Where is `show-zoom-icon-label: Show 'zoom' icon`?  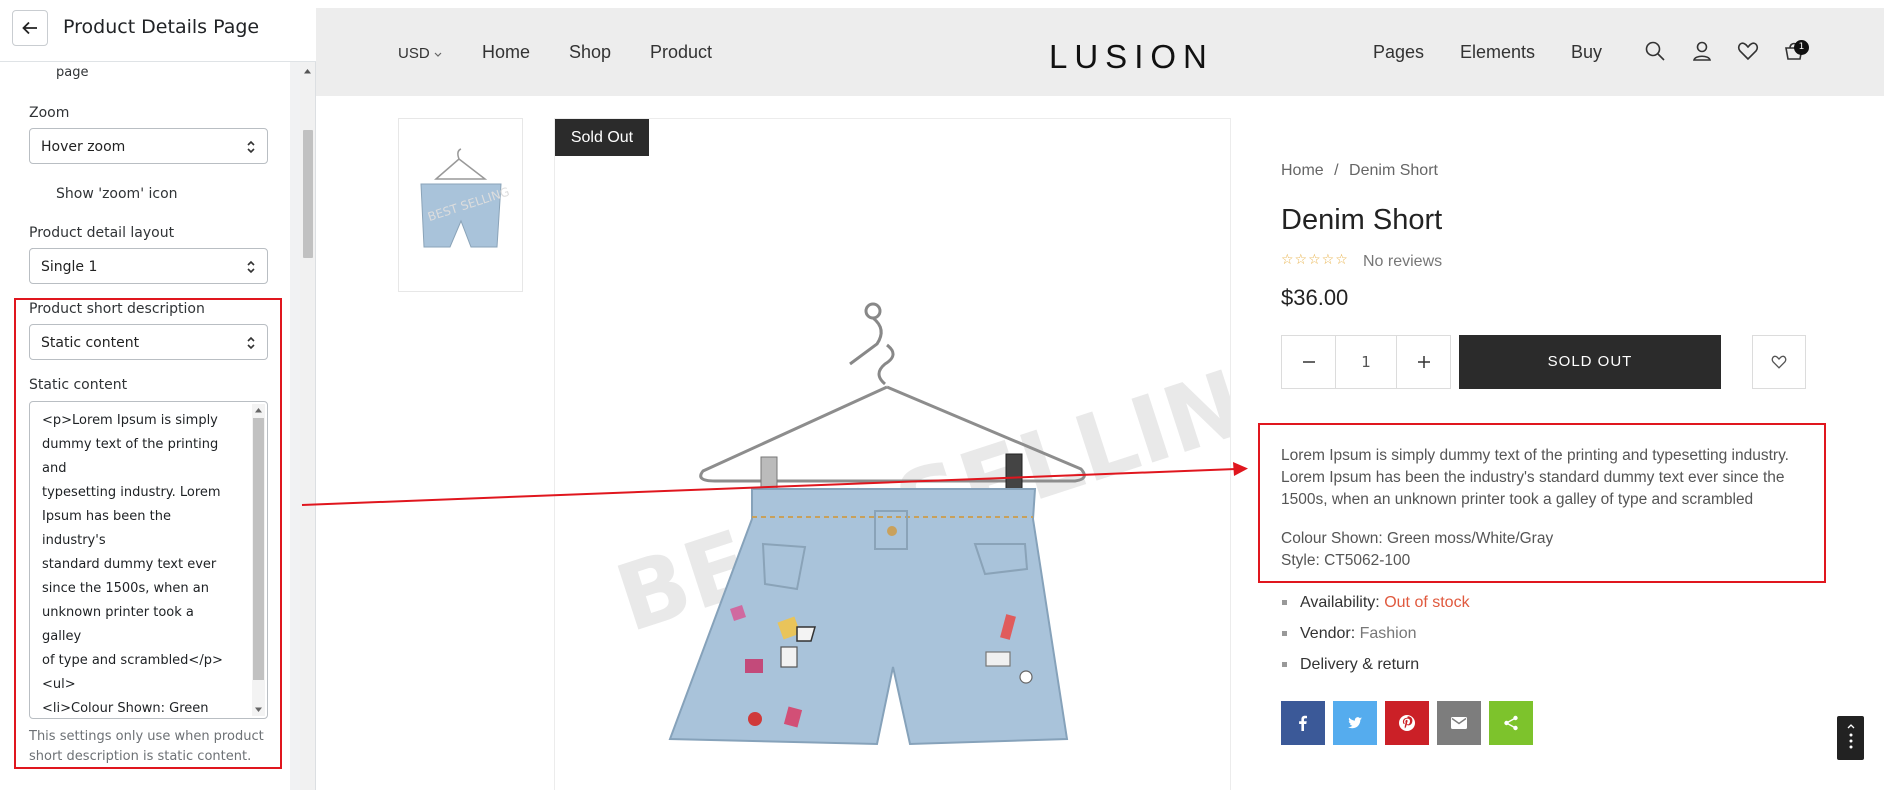
show-zoom-icon-label: Show 'zoom' icon is located at coordinates (117, 194).